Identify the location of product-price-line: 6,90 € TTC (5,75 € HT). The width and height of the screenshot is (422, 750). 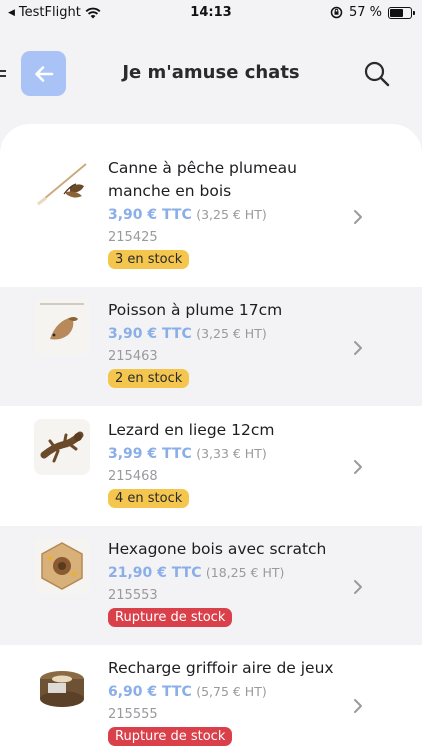
(235, 692).